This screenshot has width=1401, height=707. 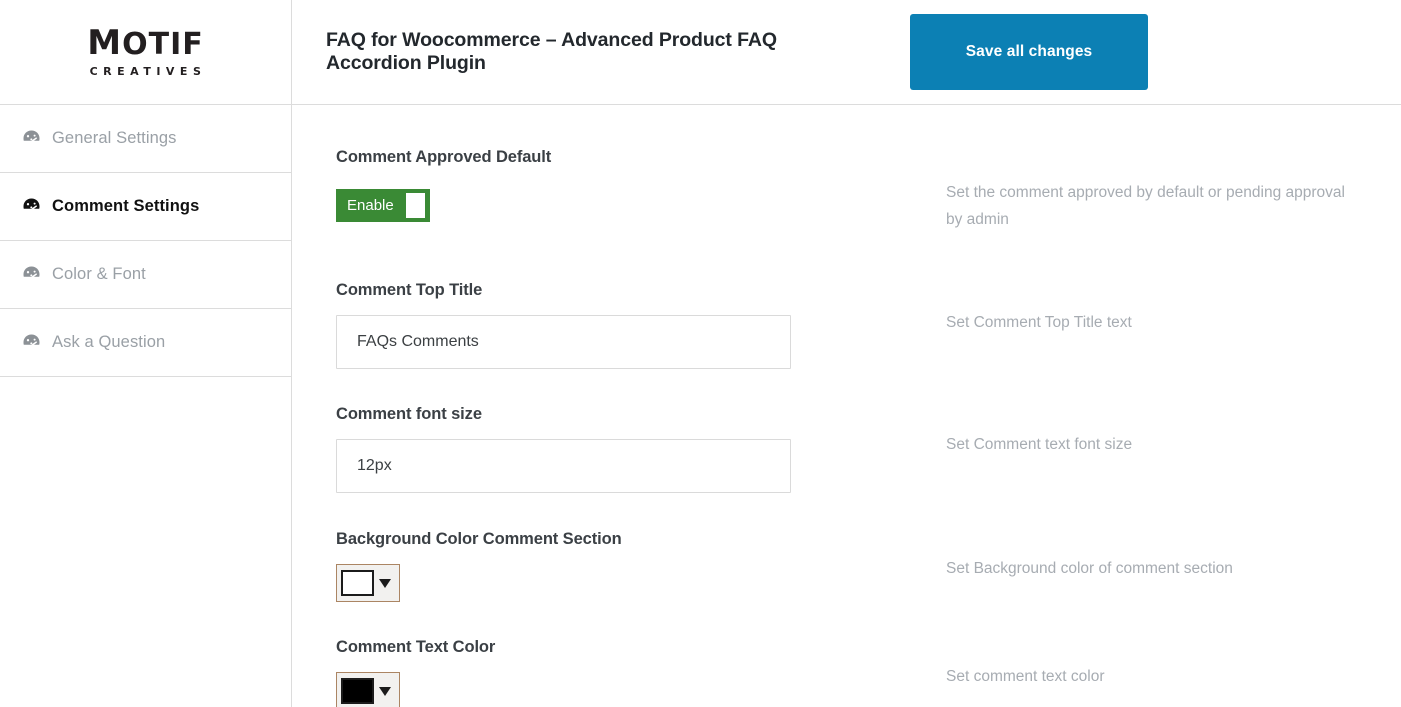 I want to click on field-description-column: Set Comment text font size, so click(x=1146, y=431).